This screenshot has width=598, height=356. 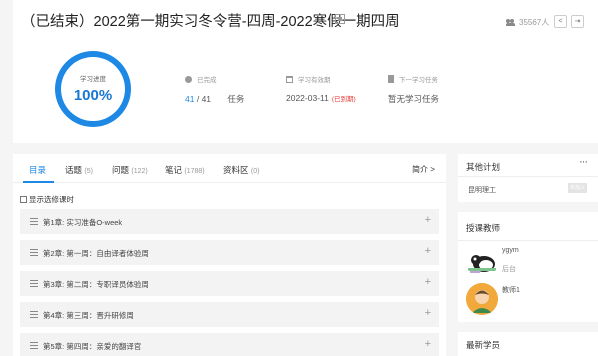 What do you see at coordinates (236, 99) in the screenshot?
I see `completed-unit: 任务` at bounding box center [236, 99].